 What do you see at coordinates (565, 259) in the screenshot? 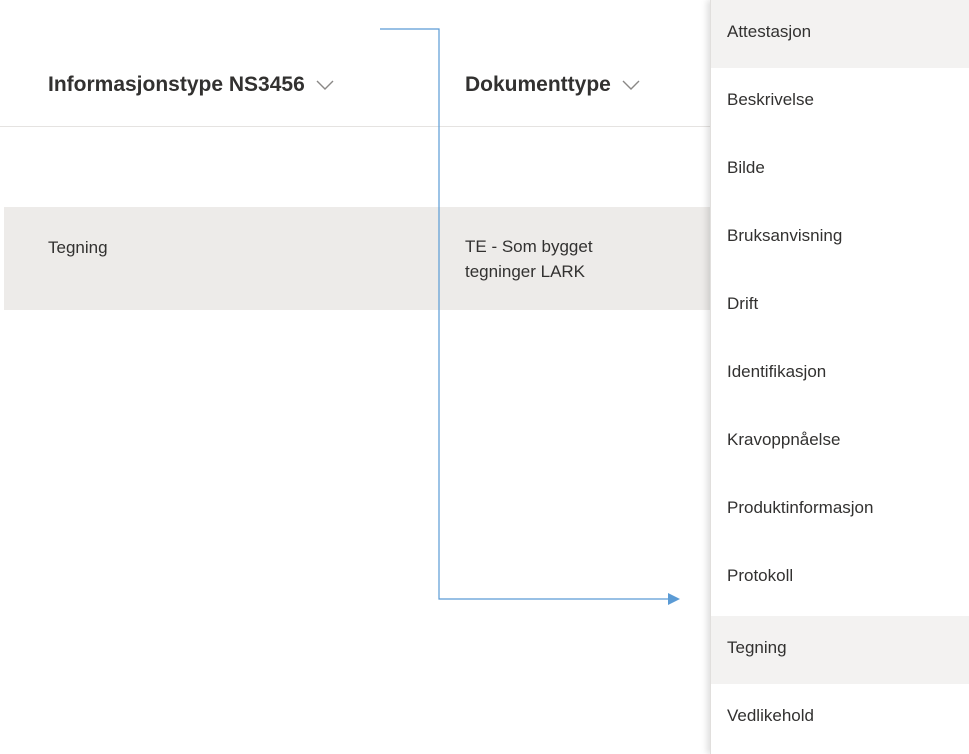
I see `cell-dokumenttype: TE - Som bygget tegninger LARK` at bounding box center [565, 259].